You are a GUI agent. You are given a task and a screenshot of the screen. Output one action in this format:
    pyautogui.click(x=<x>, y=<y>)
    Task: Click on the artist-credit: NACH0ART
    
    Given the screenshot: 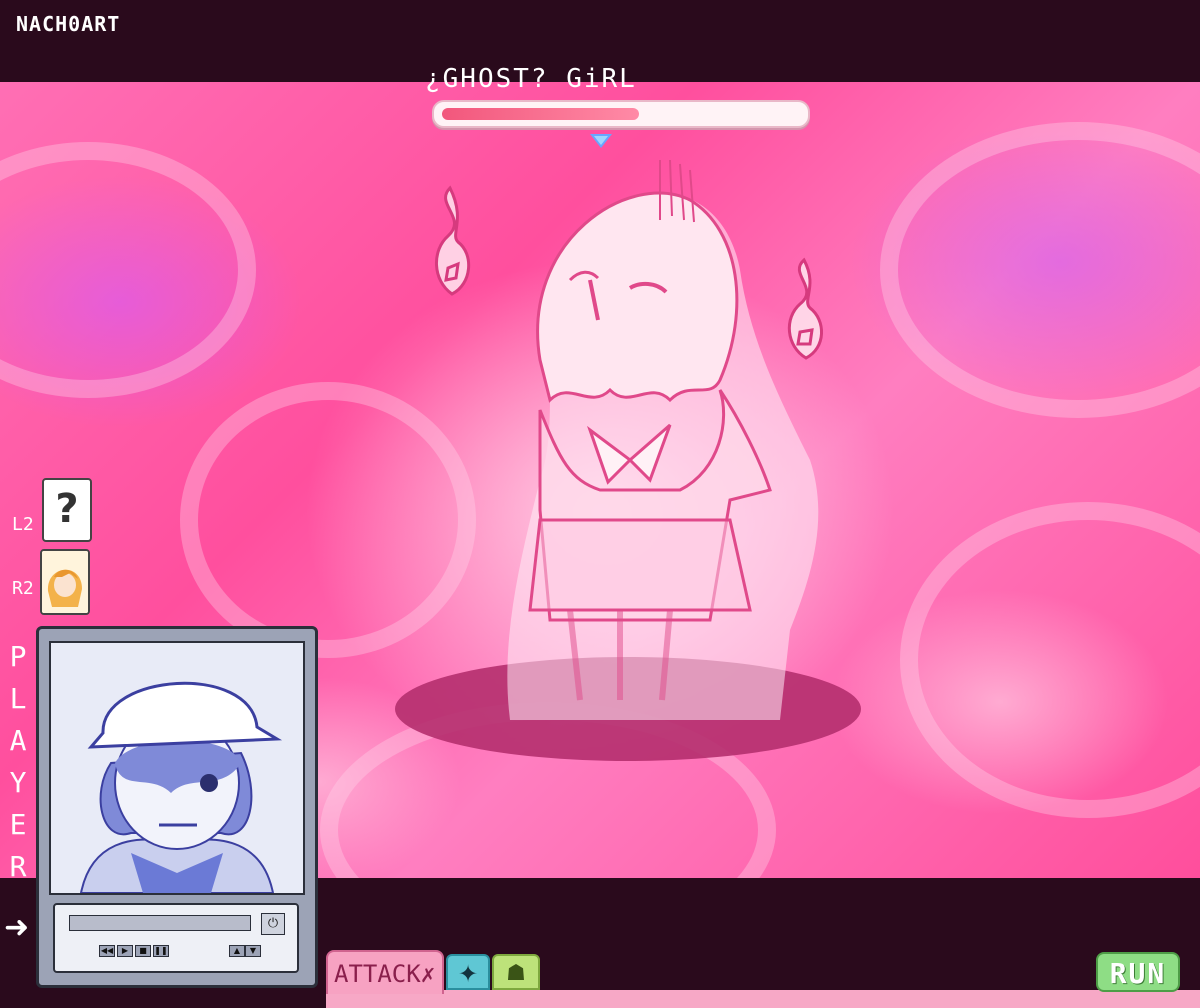 What is the action you would take?
    pyautogui.click(x=68, y=24)
    